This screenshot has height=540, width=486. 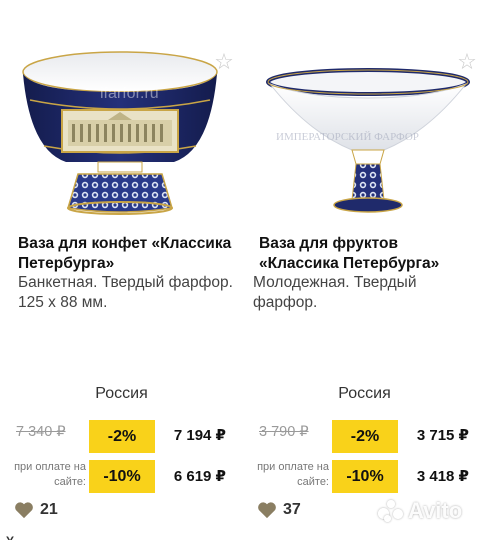 I want to click on photo-watermark-text: ifarfor.ru, so click(x=129, y=93).